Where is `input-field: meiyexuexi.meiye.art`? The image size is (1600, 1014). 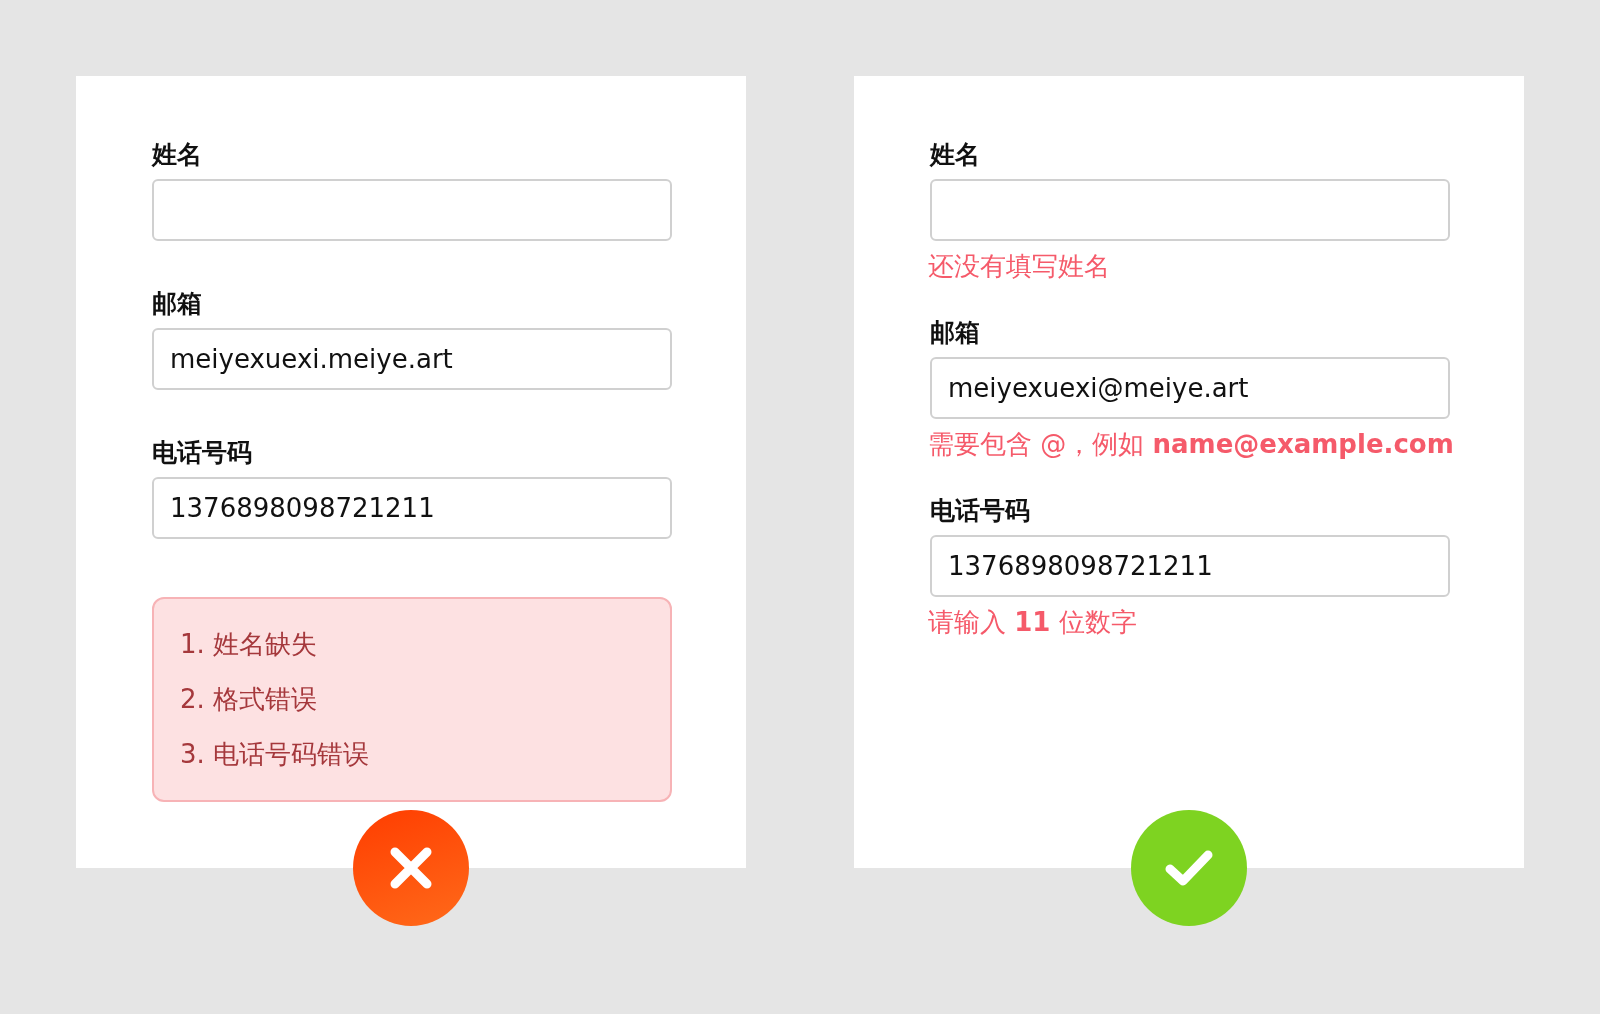 input-field: meiyexuexi.meiye.art is located at coordinates (412, 359).